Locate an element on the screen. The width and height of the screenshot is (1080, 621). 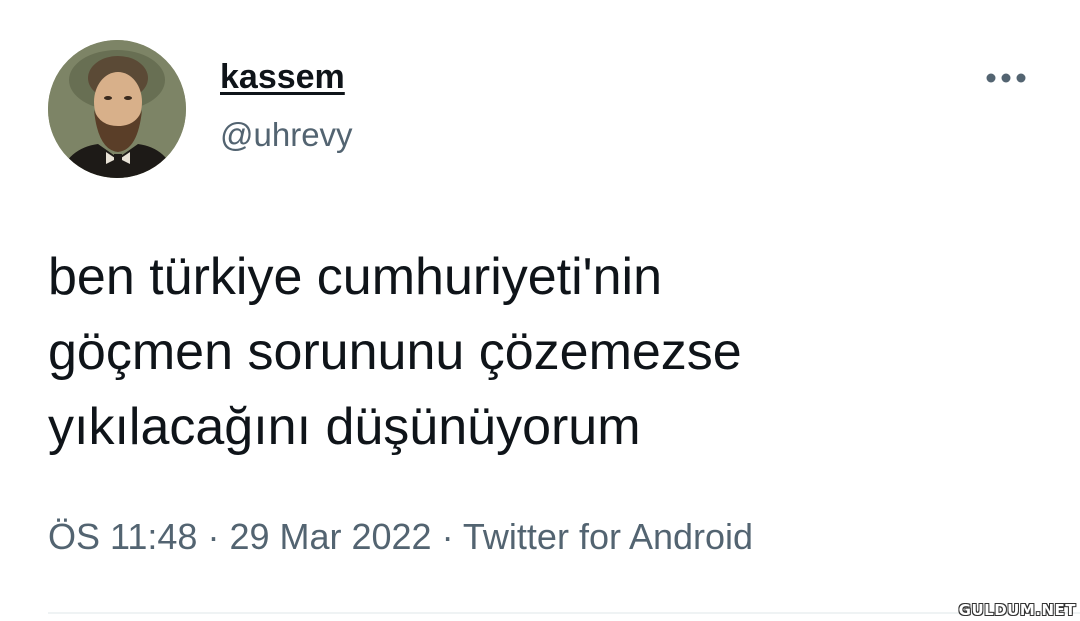
avatar is located at coordinates (117, 109).